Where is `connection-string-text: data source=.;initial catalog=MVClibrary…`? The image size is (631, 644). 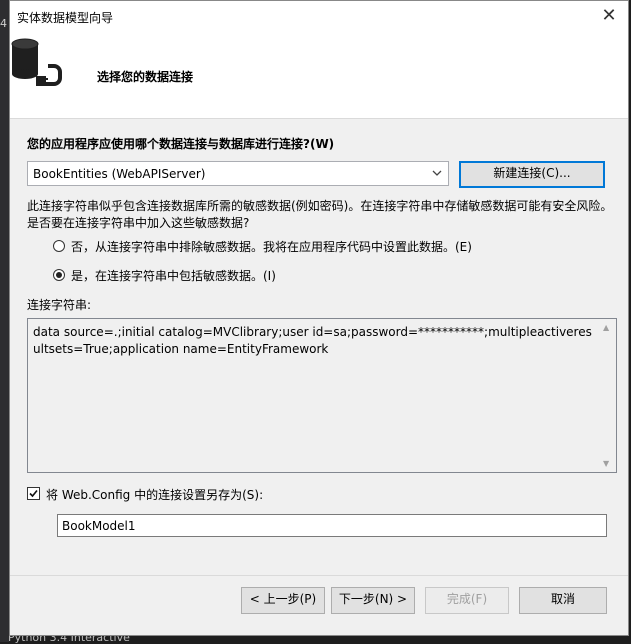 connection-string-text: data source=.;initial catalog=MVClibrary… is located at coordinates (312, 340).